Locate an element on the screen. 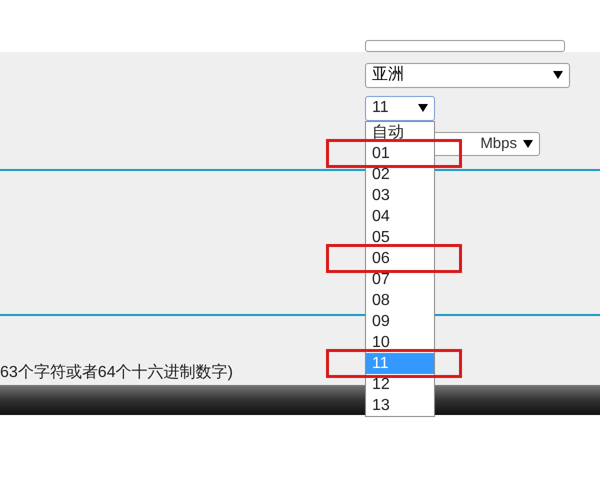  dropdown-option: 08 is located at coordinates (400, 300).